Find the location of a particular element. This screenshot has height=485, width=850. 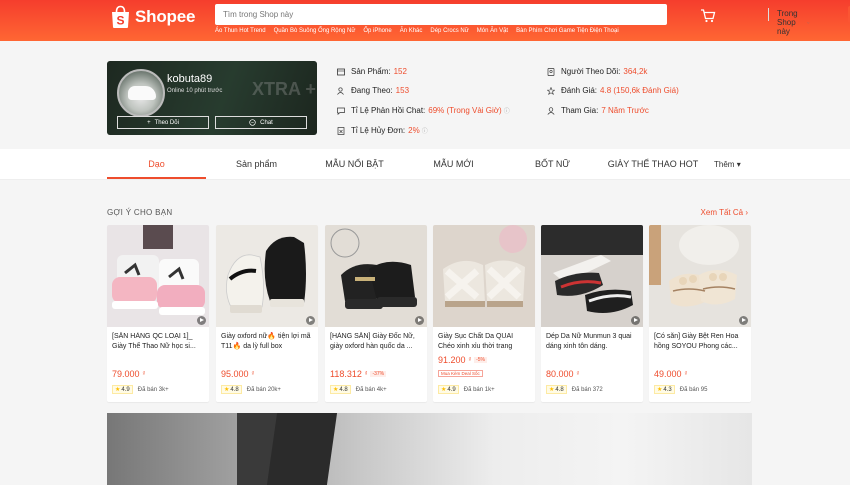

tab-products: Sản phẩm is located at coordinates (256, 164).